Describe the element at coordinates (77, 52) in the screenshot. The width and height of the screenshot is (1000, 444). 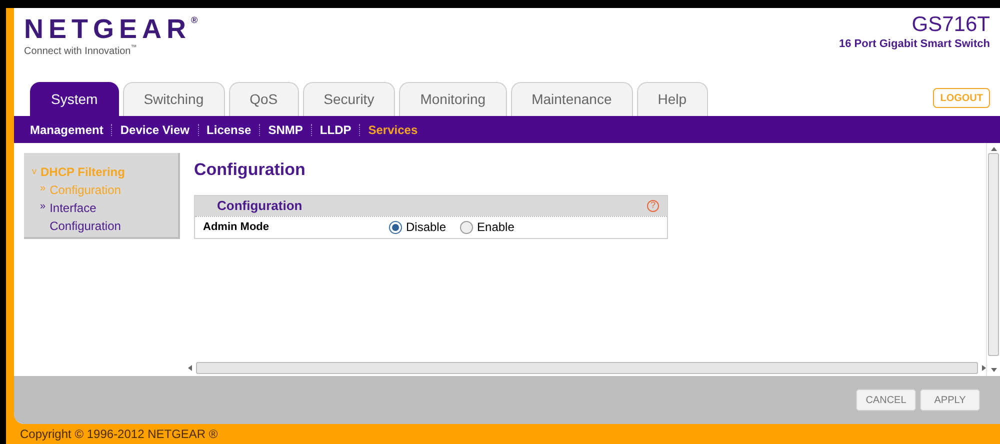
I see `tagline: Connect with Innovation` at that location.